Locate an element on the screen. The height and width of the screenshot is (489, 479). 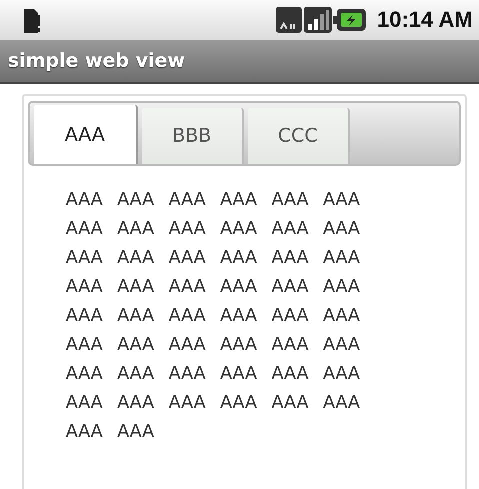
signal-icon is located at coordinates (318, 20).